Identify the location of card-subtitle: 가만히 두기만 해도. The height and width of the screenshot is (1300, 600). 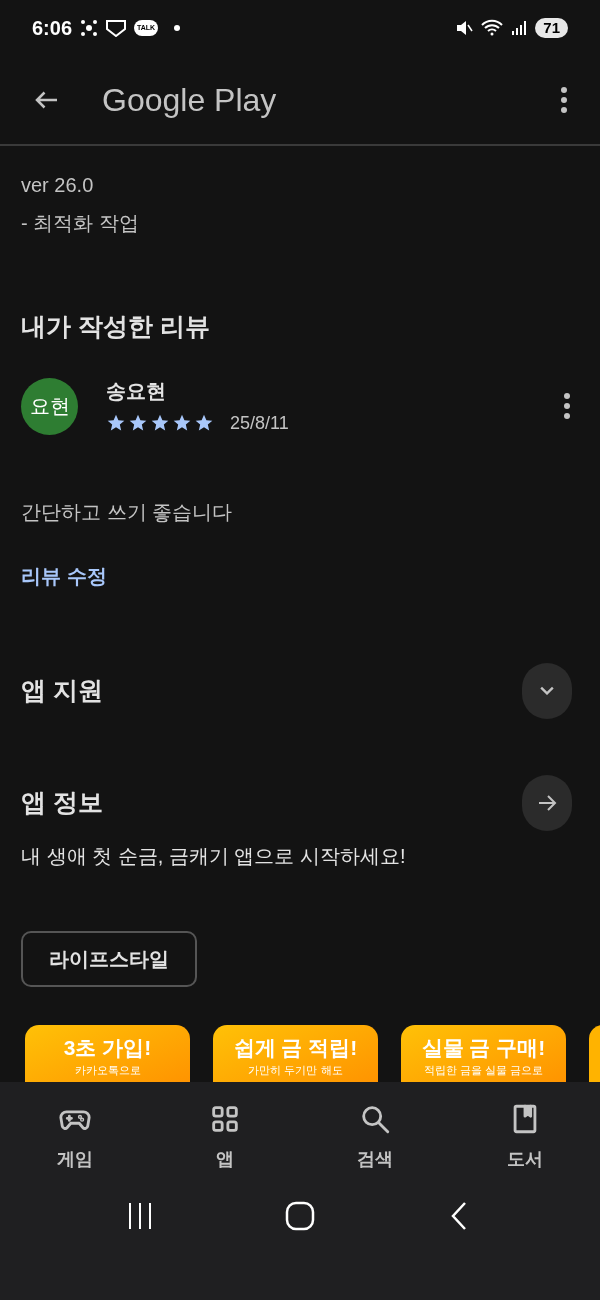
(295, 1070).